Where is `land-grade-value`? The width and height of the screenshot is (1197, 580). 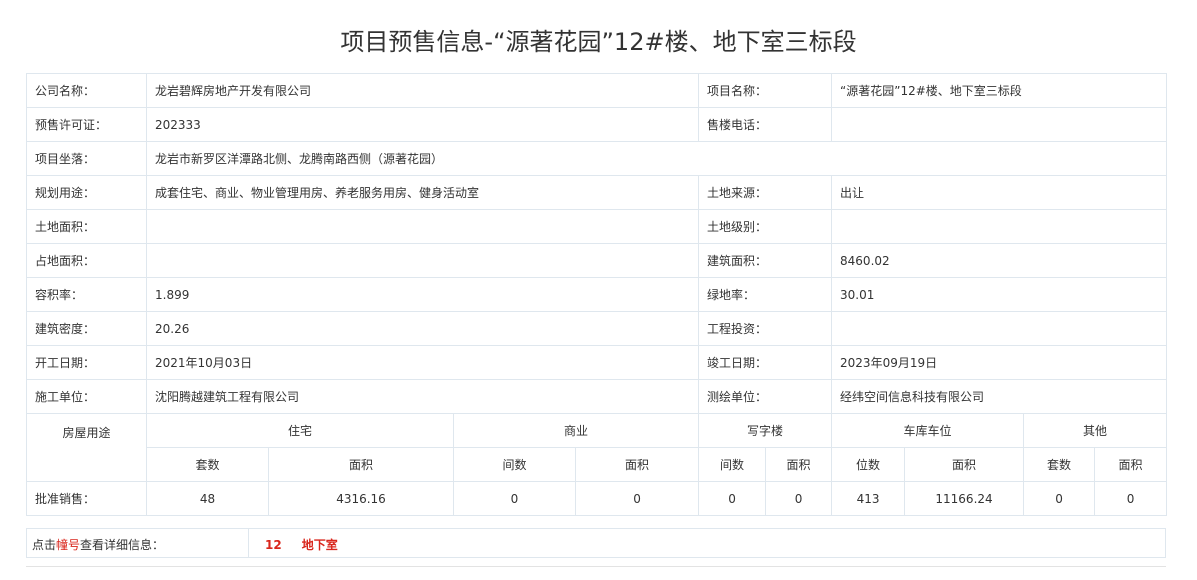
land-grade-value is located at coordinates (999, 226).